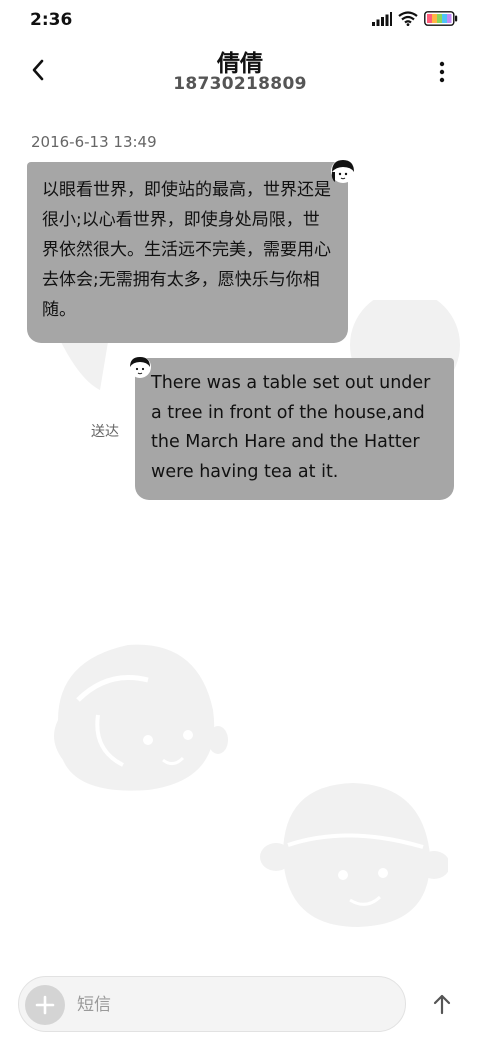  I want to click on status-bar: 2:36, so click(240, 20).